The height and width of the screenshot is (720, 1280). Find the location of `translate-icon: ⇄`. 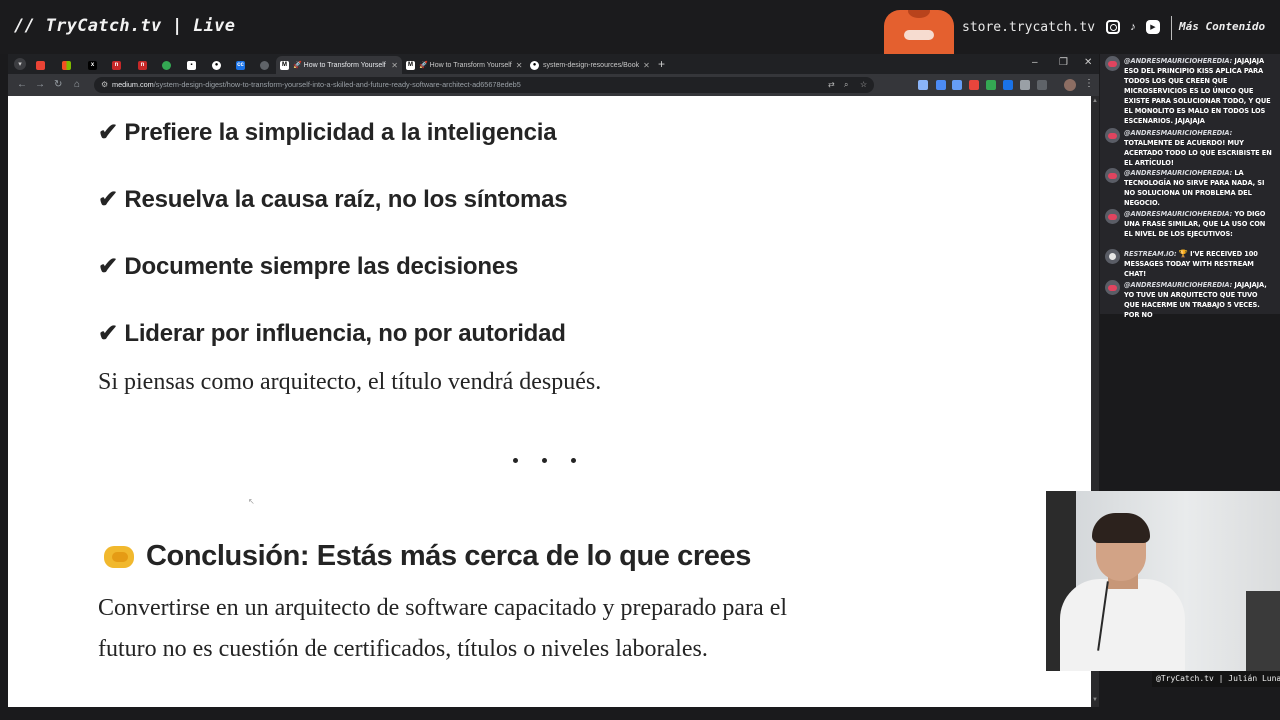

translate-icon: ⇄ is located at coordinates (831, 84).